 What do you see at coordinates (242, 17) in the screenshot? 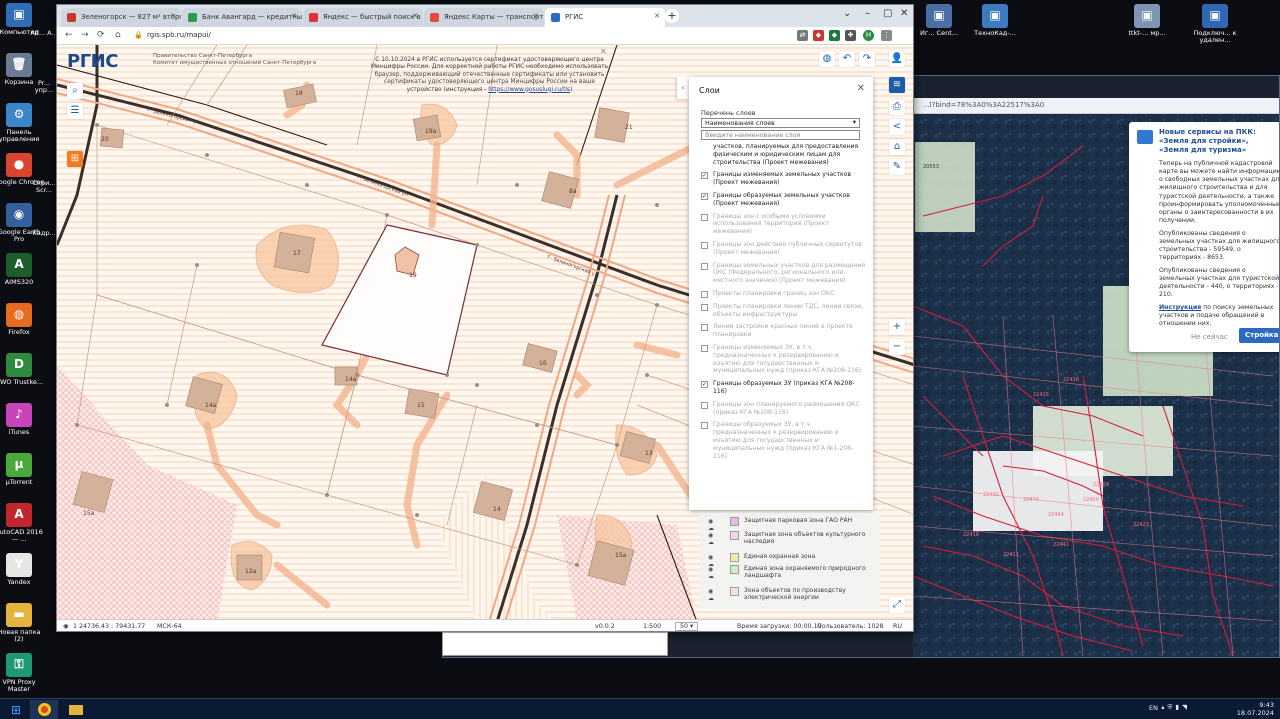
I see `tab-2: Банк Авангард — кредитные кар...✕` at bounding box center [242, 17].